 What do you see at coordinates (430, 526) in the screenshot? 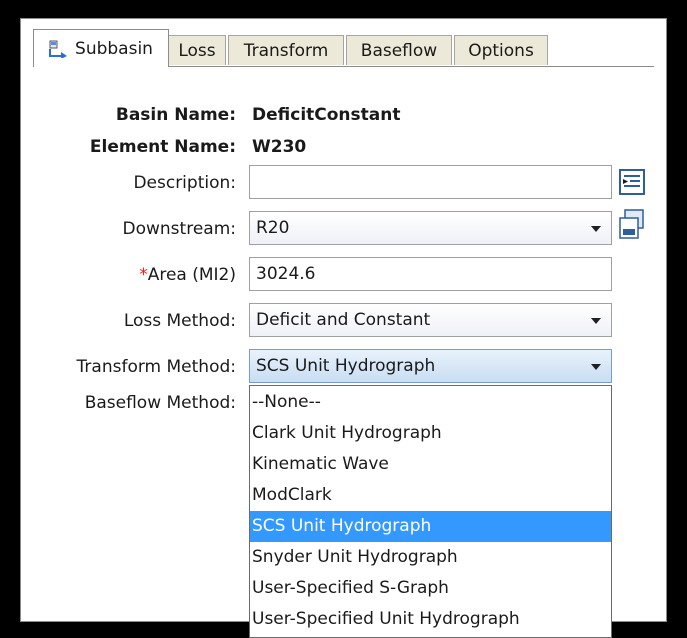
I see `dropdown-option-selected: SCS Unit Hydrograph` at bounding box center [430, 526].